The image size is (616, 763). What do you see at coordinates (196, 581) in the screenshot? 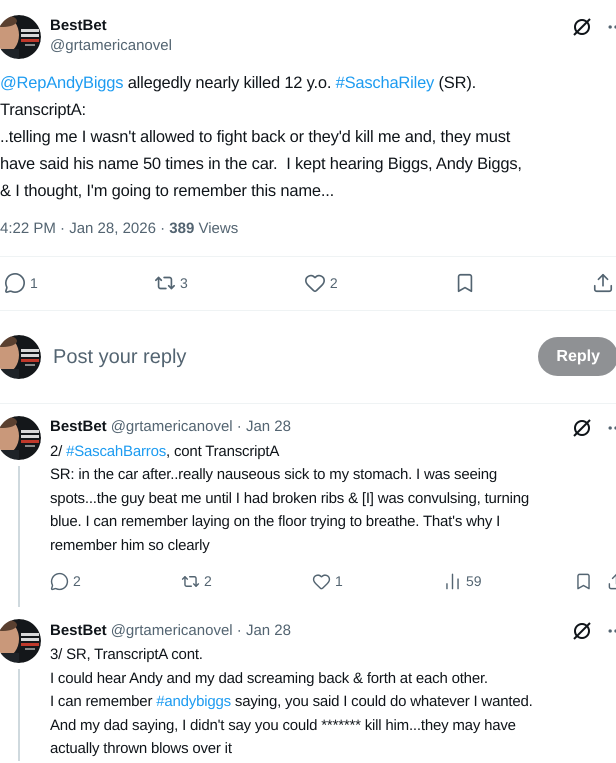
I see `repost-button: 2` at bounding box center [196, 581].